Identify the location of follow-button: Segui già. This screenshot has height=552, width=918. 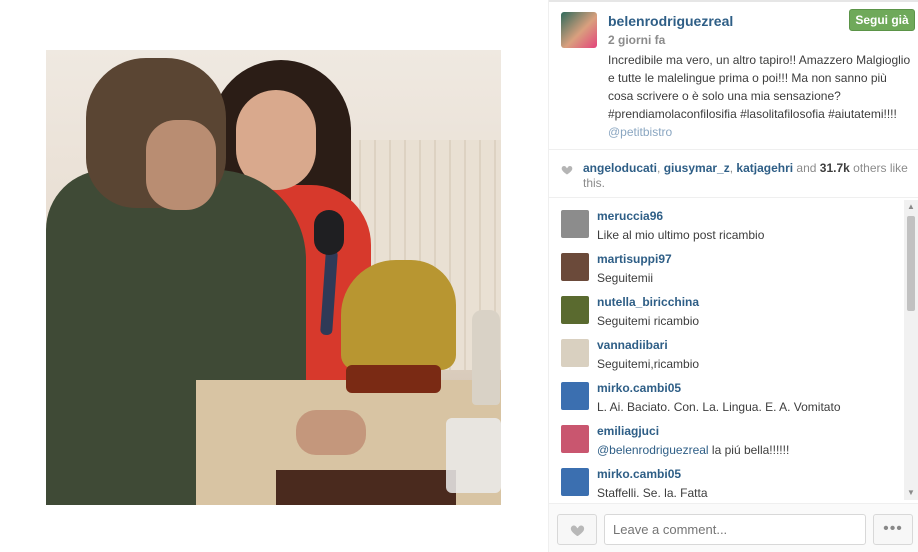
(882, 20).